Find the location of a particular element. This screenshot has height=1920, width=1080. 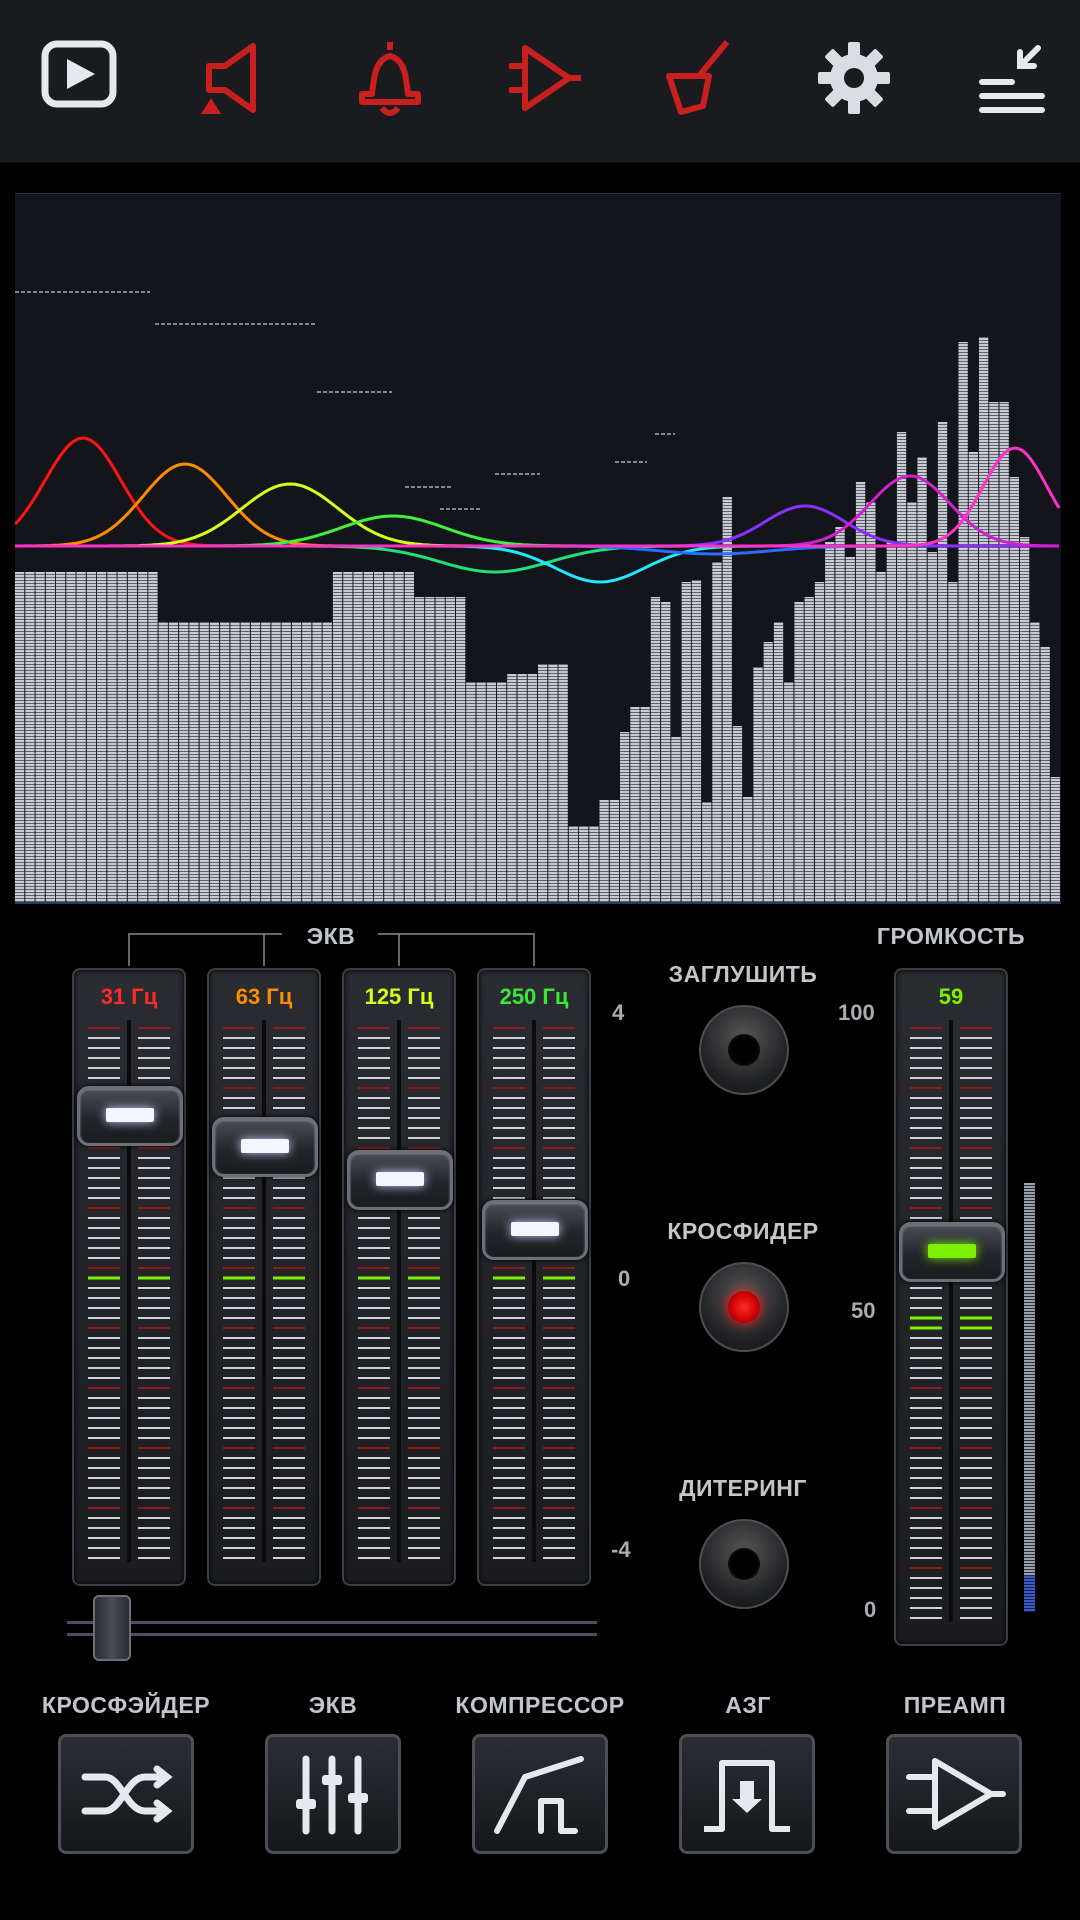

mute-button is located at coordinates (744, 1050).